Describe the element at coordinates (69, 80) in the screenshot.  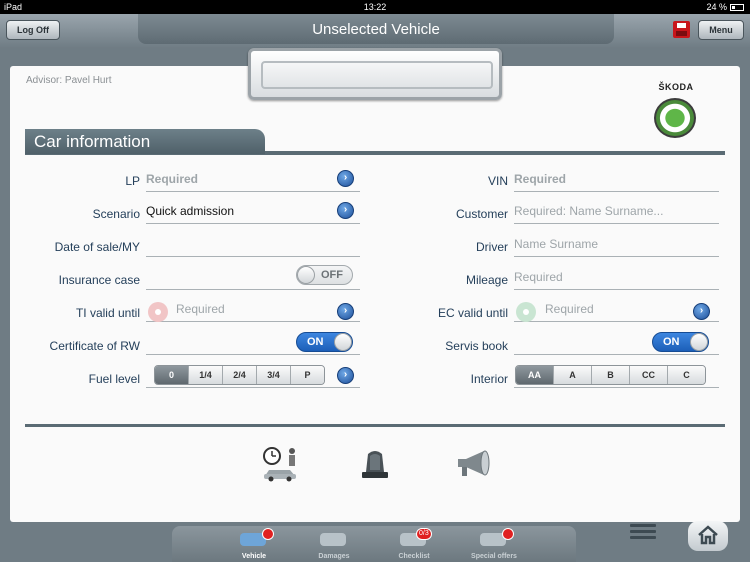
I see `advisor-name: Advisor: Pavel Hurt` at that location.